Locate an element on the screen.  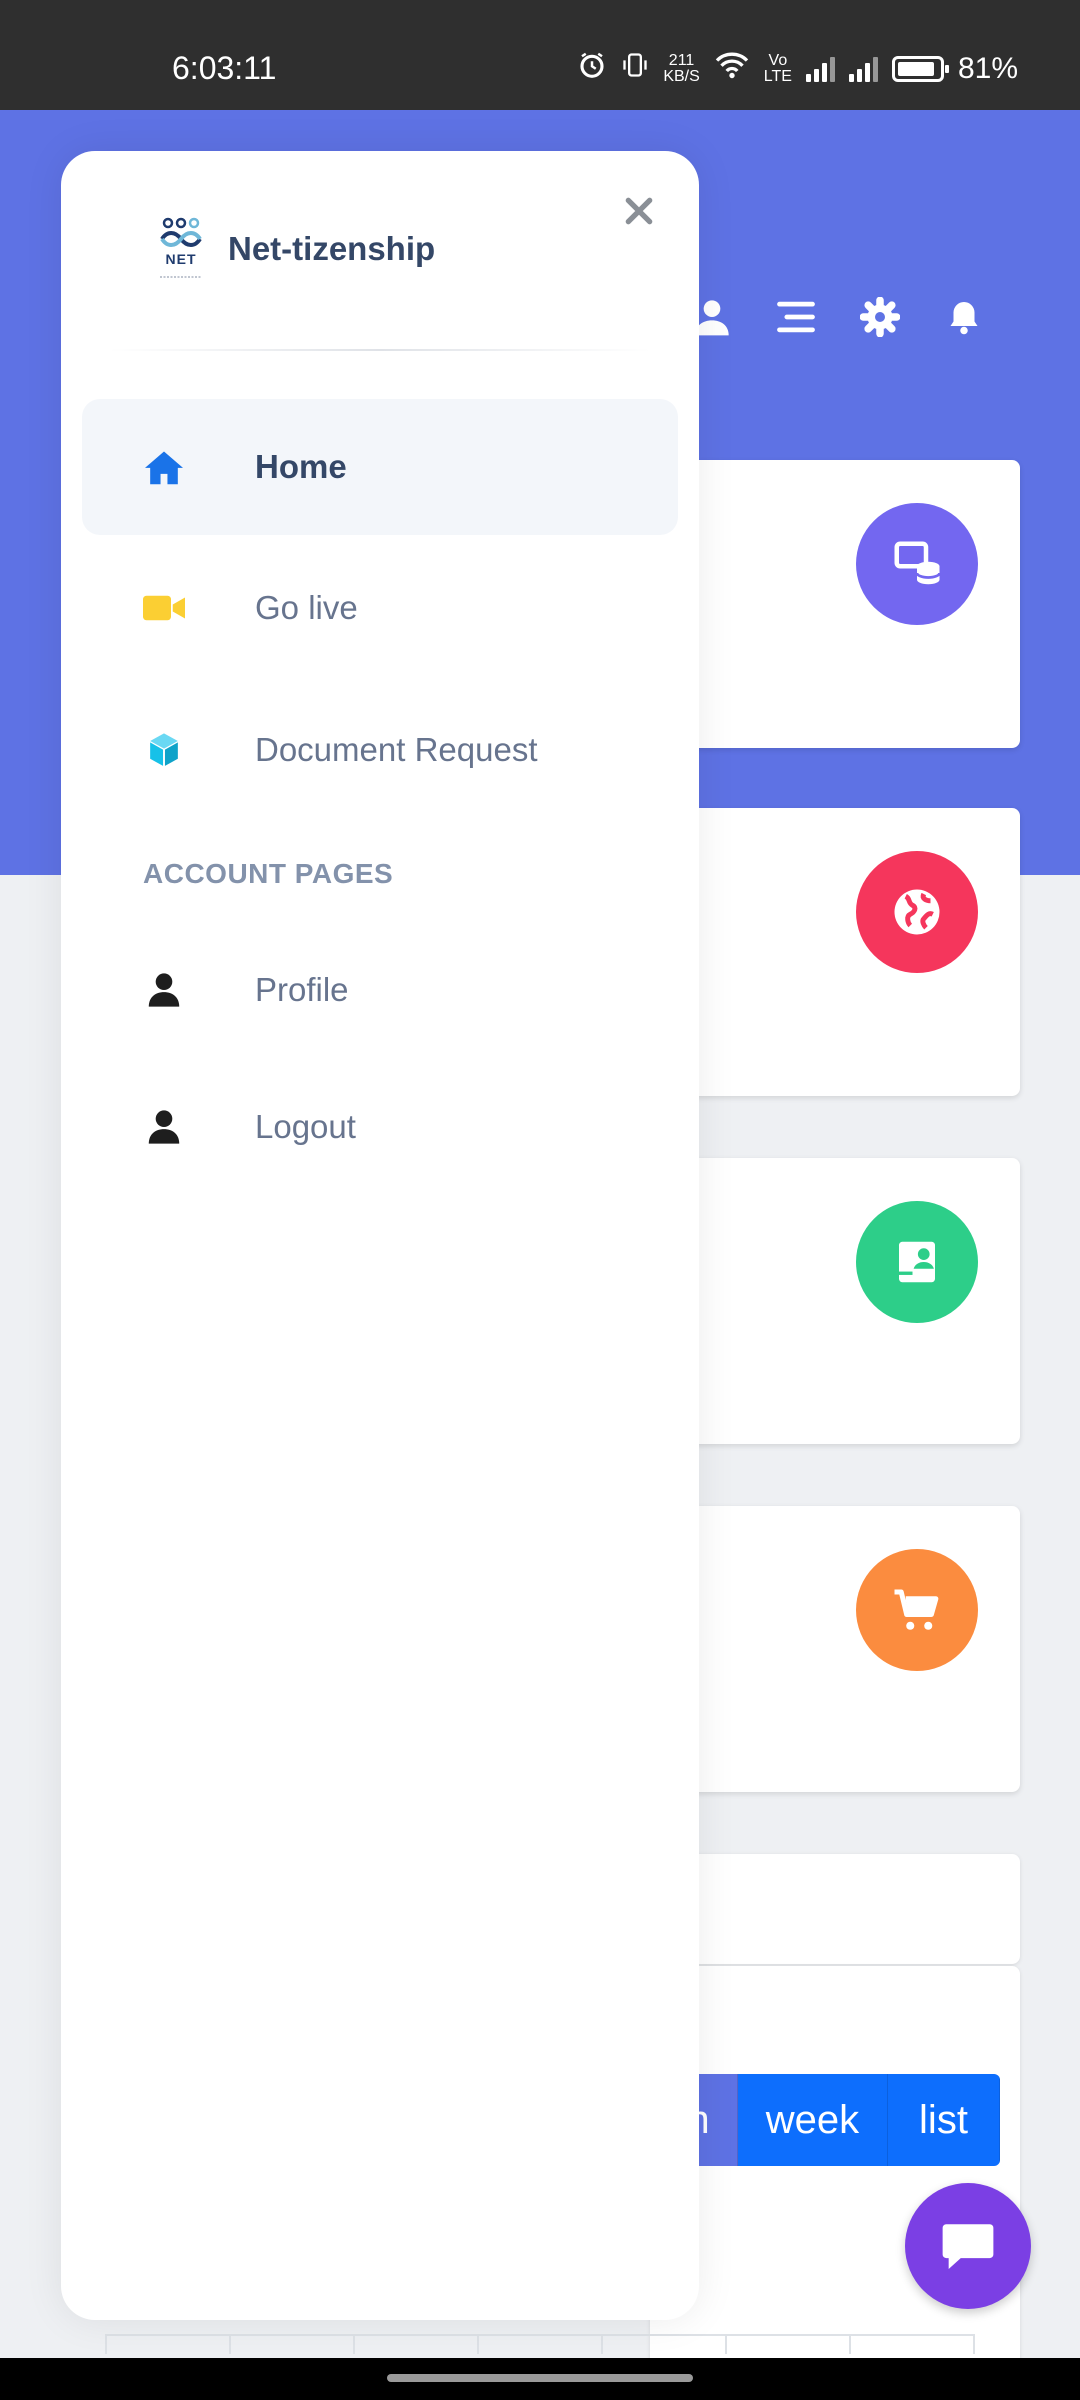
contact-book-icon is located at coordinates (917, 1262).